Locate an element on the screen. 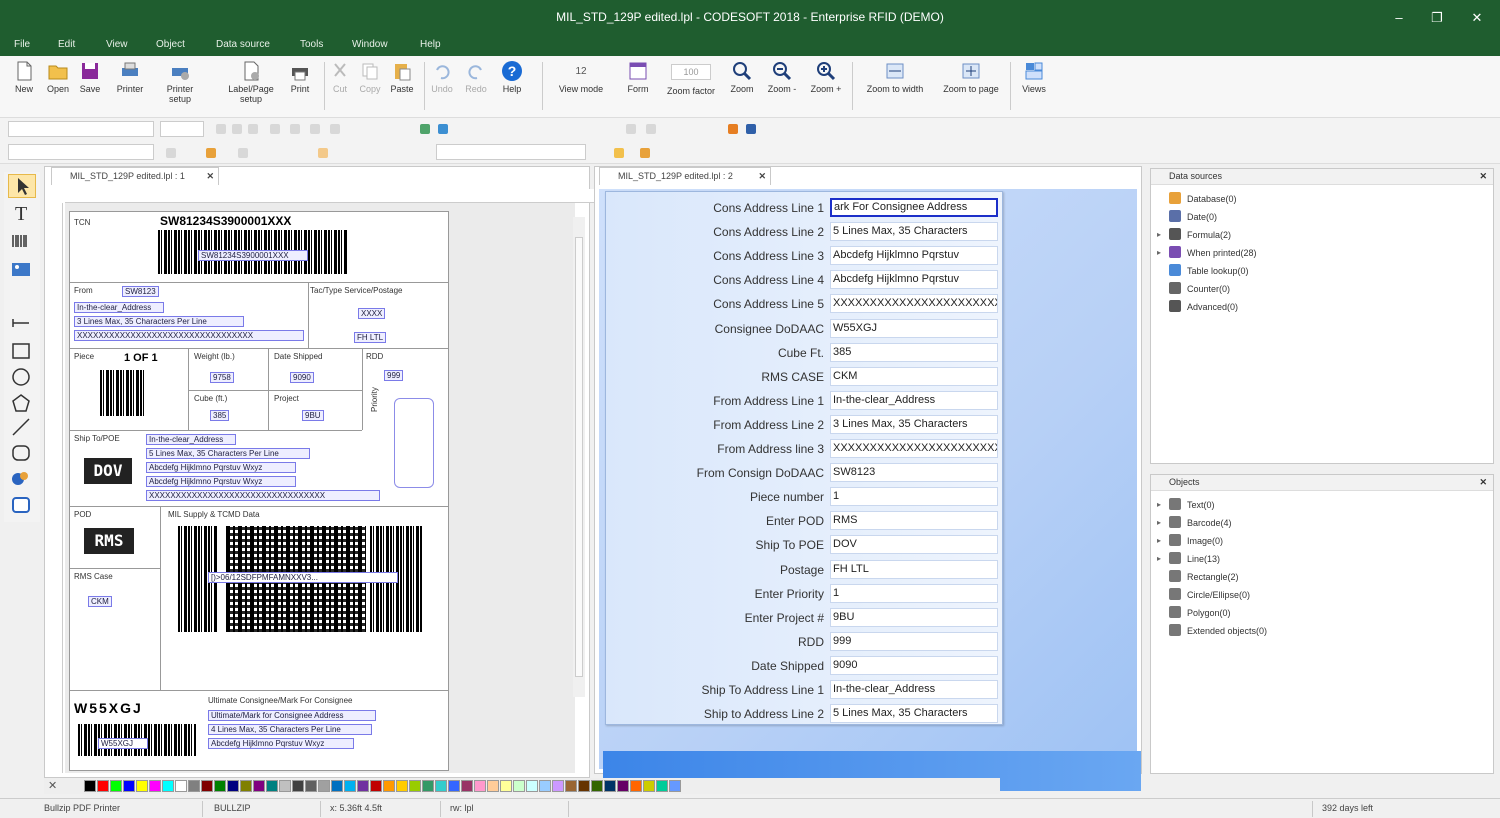 The width and height of the screenshot is (1500, 818). tree-item-calendar: Date(0) is located at coordinates (1193, 217).